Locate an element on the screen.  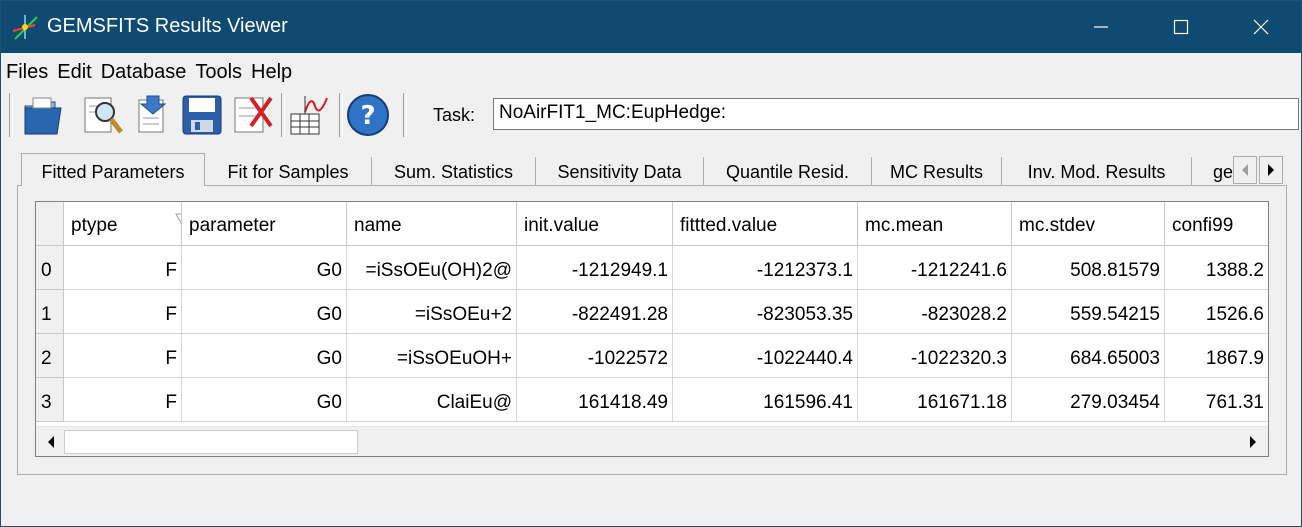
table-cell: 161596.41 is located at coordinates (765, 400).